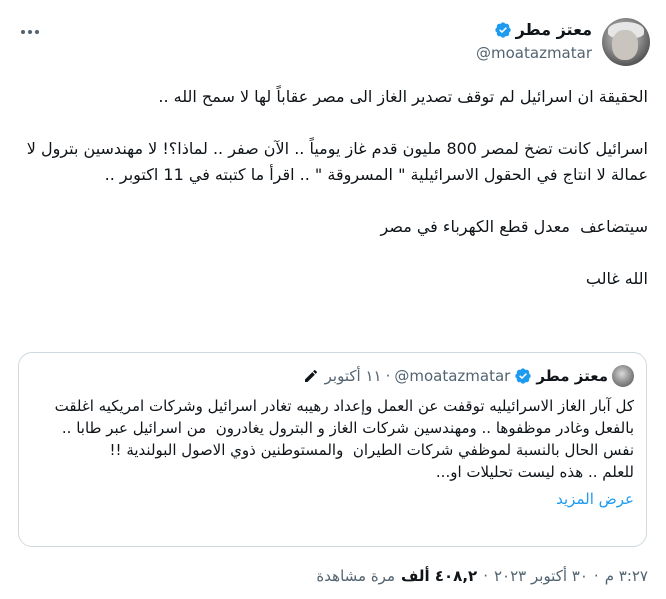  Describe the element at coordinates (572, 376) in the screenshot. I see `quoted-author-name: معتز مطر` at that location.